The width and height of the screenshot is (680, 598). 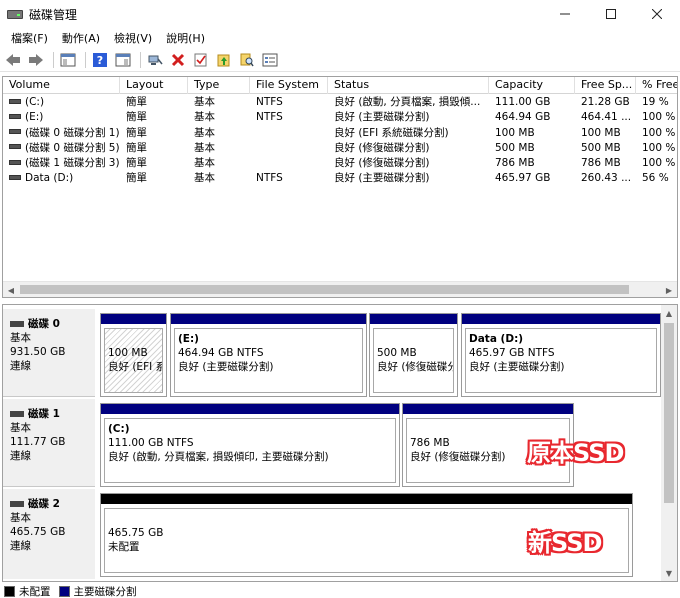 I want to click on vertical-scroll-thumb, so click(x=669, y=413).